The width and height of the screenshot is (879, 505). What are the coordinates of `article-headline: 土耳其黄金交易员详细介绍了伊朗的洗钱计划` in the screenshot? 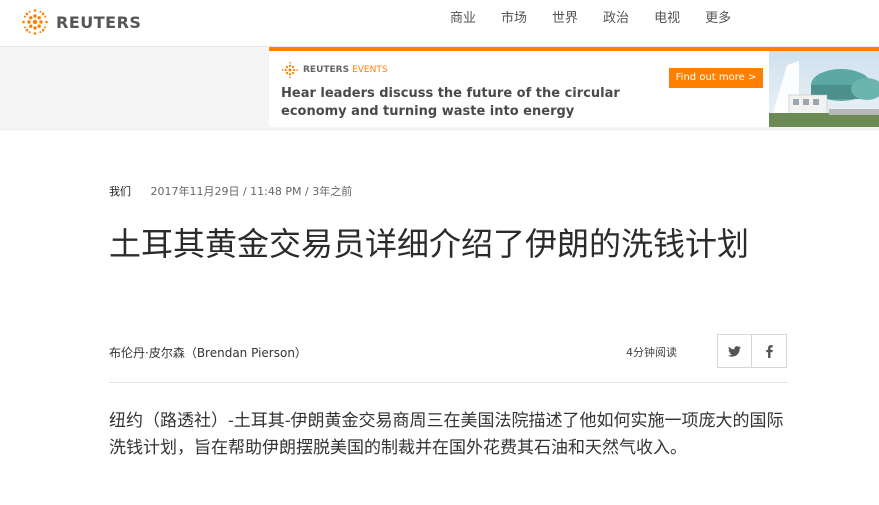 It's located at (429, 244).